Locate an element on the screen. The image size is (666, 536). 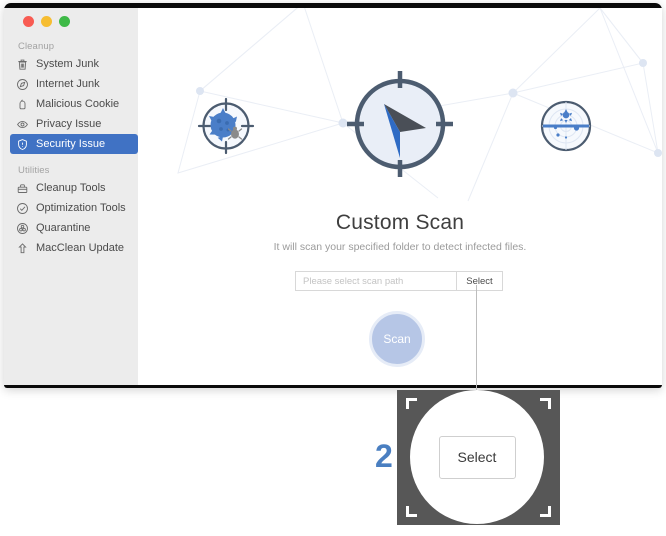
sidebar-item-label: Quarantine is located at coordinates (63, 228).